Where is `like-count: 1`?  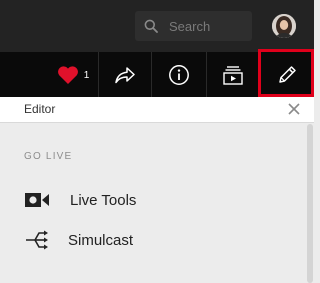 like-count: 1 is located at coordinates (86, 75).